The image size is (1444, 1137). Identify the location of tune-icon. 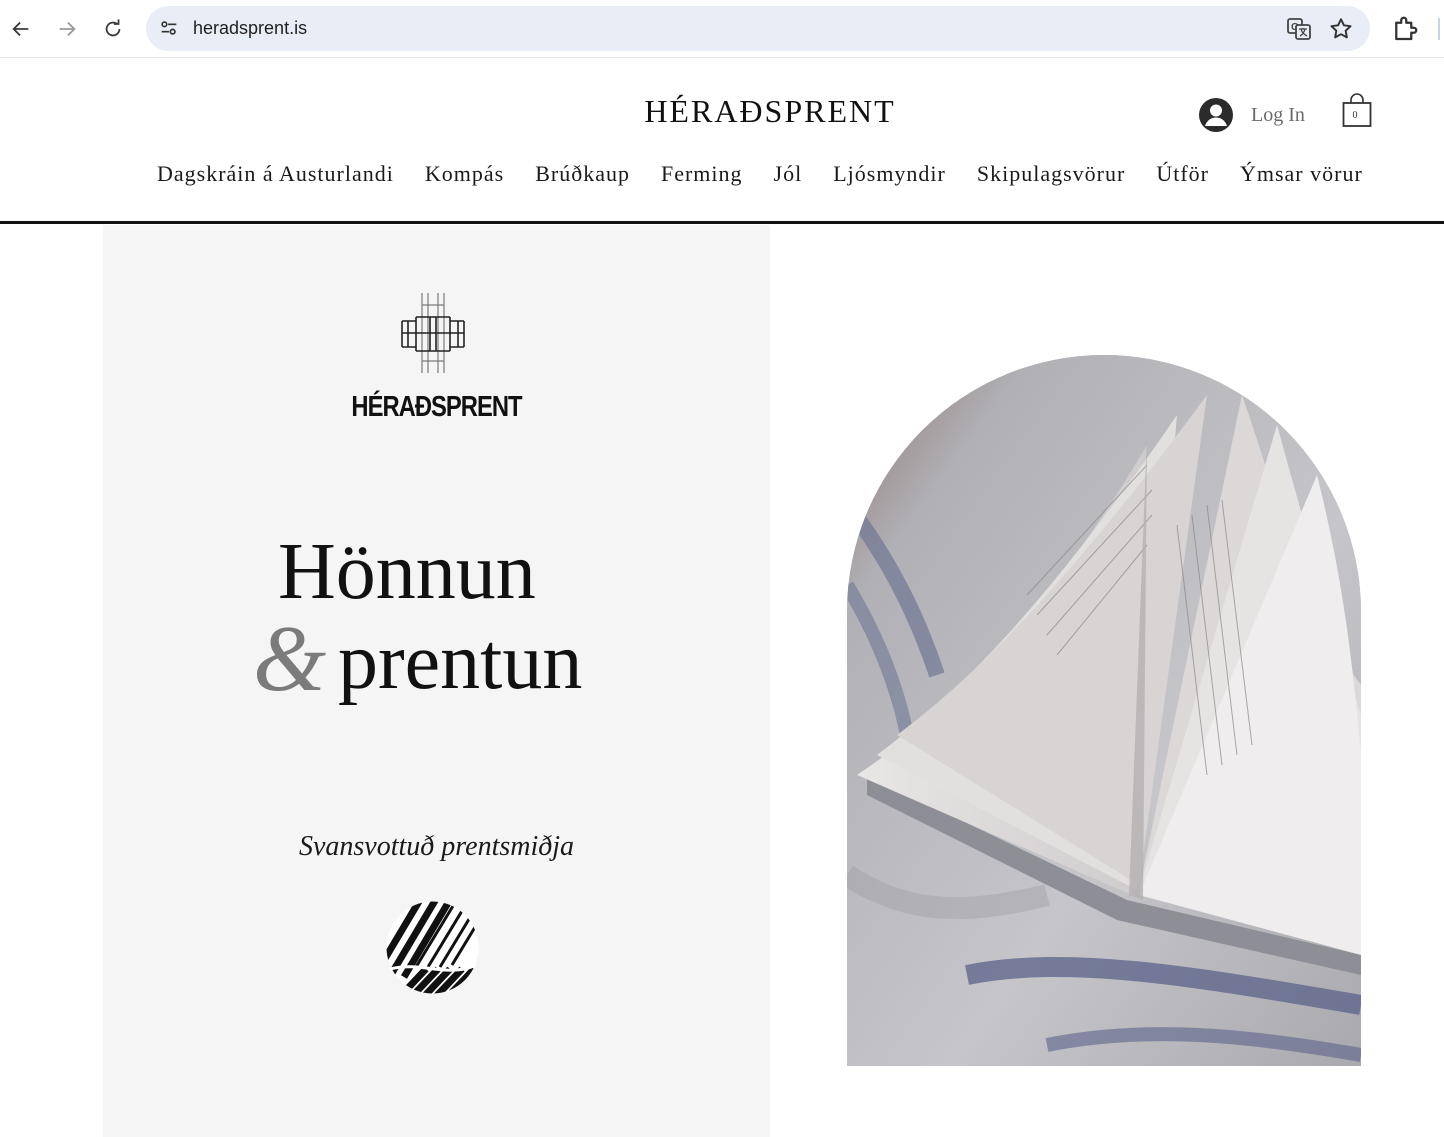
(169, 28).